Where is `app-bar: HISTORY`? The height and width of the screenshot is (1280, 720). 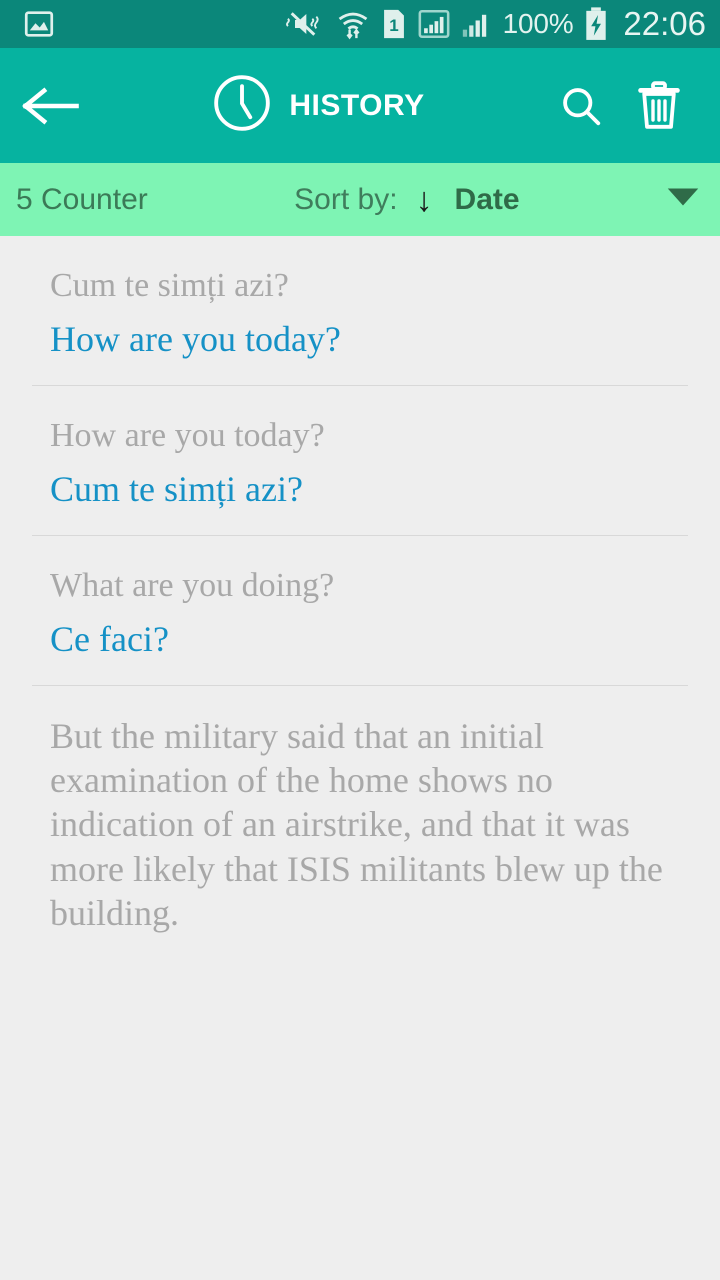 app-bar: HISTORY is located at coordinates (360, 105).